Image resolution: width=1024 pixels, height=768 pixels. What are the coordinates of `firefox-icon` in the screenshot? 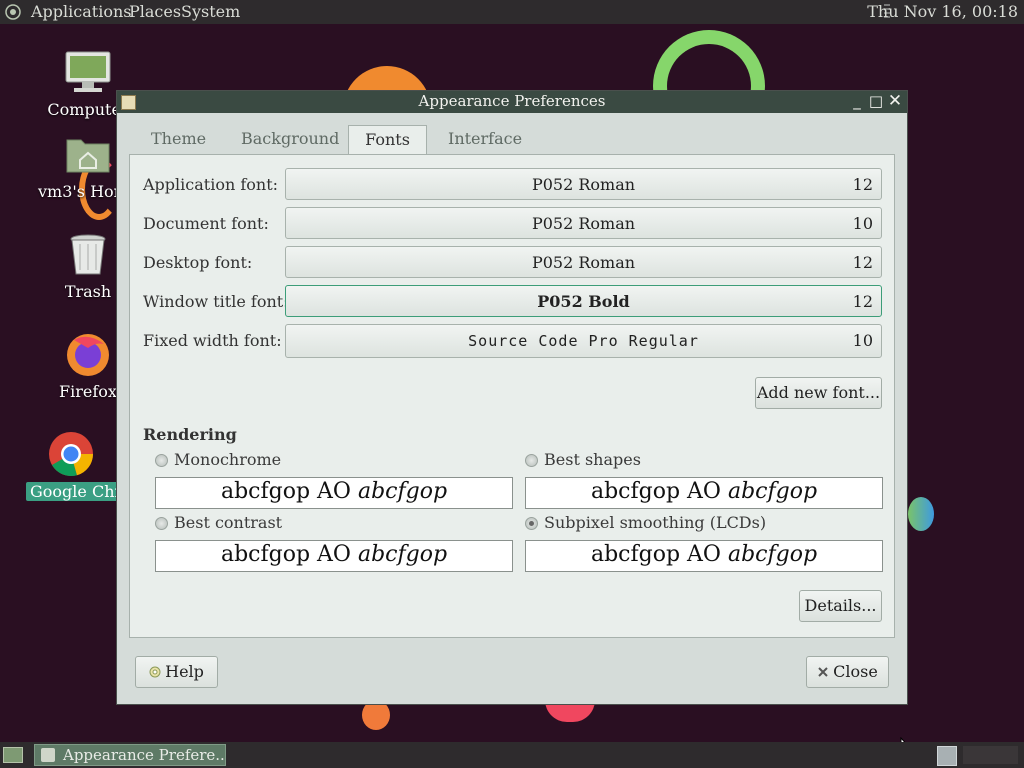 It's located at (88, 354).